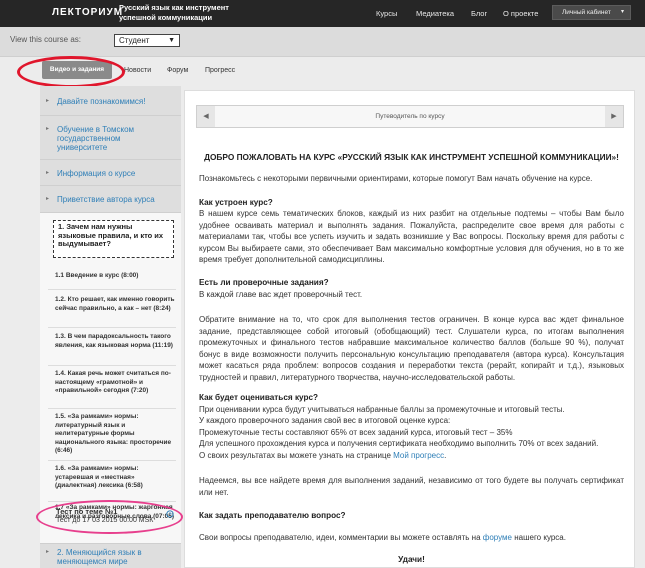  What do you see at coordinates (177, 70) in the screenshot?
I see `tab-forum: Форум` at bounding box center [177, 70].